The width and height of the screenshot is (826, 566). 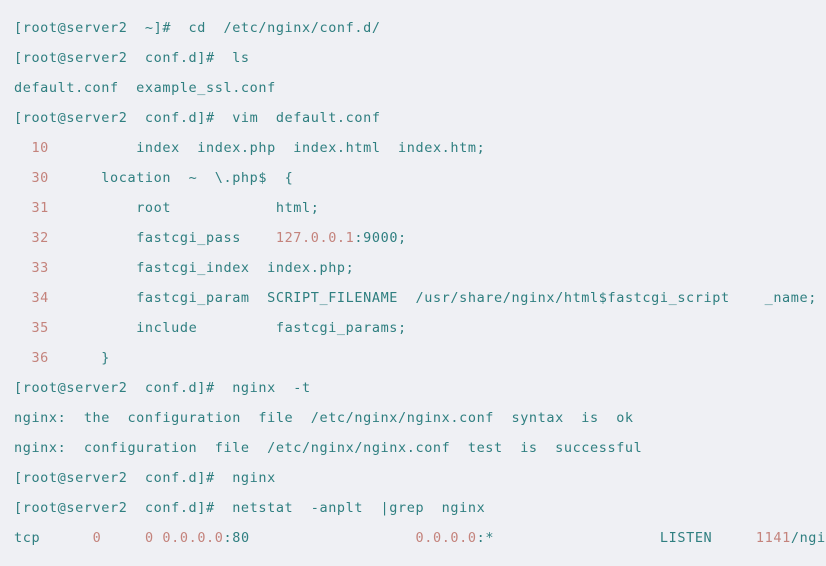 What do you see at coordinates (197, 28) in the screenshot?
I see `terminal-segment: [root@server2 ~]# cd /etc/nginx/conf.d/` at bounding box center [197, 28].